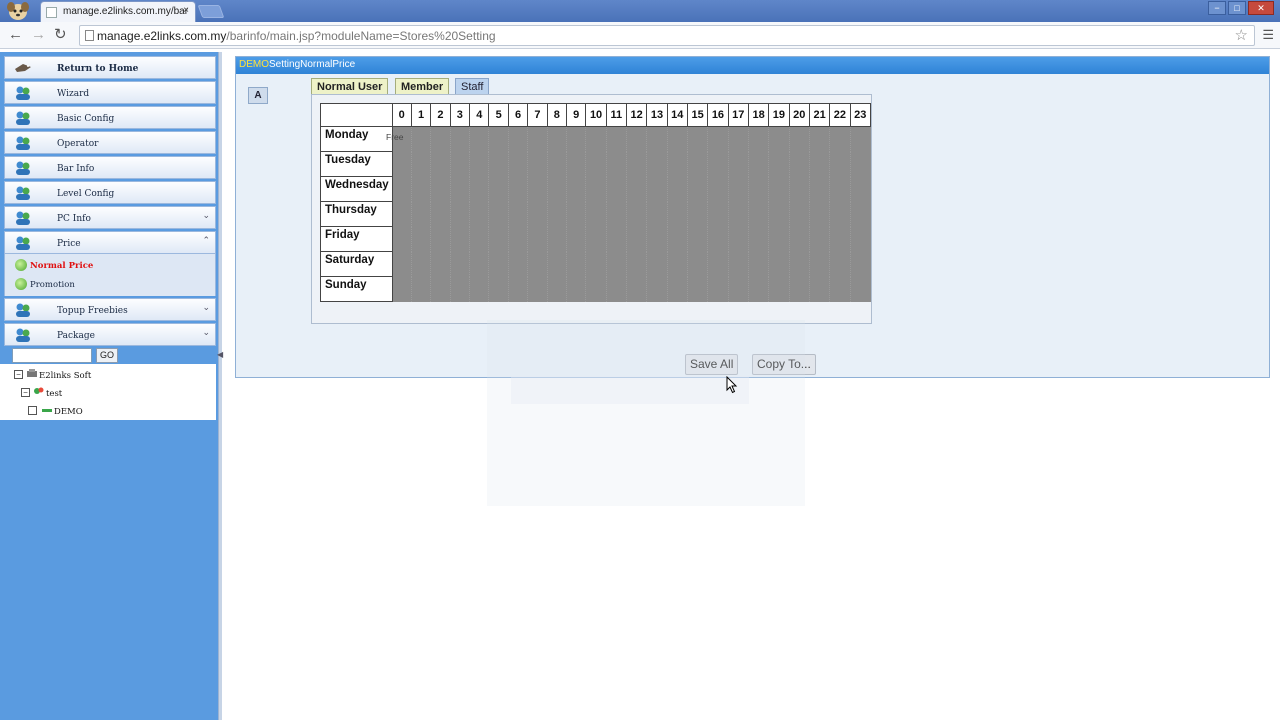  What do you see at coordinates (220, 354) in the screenshot?
I see `collapse-arrow-icon: ◀` at bounding box center [220, 354].